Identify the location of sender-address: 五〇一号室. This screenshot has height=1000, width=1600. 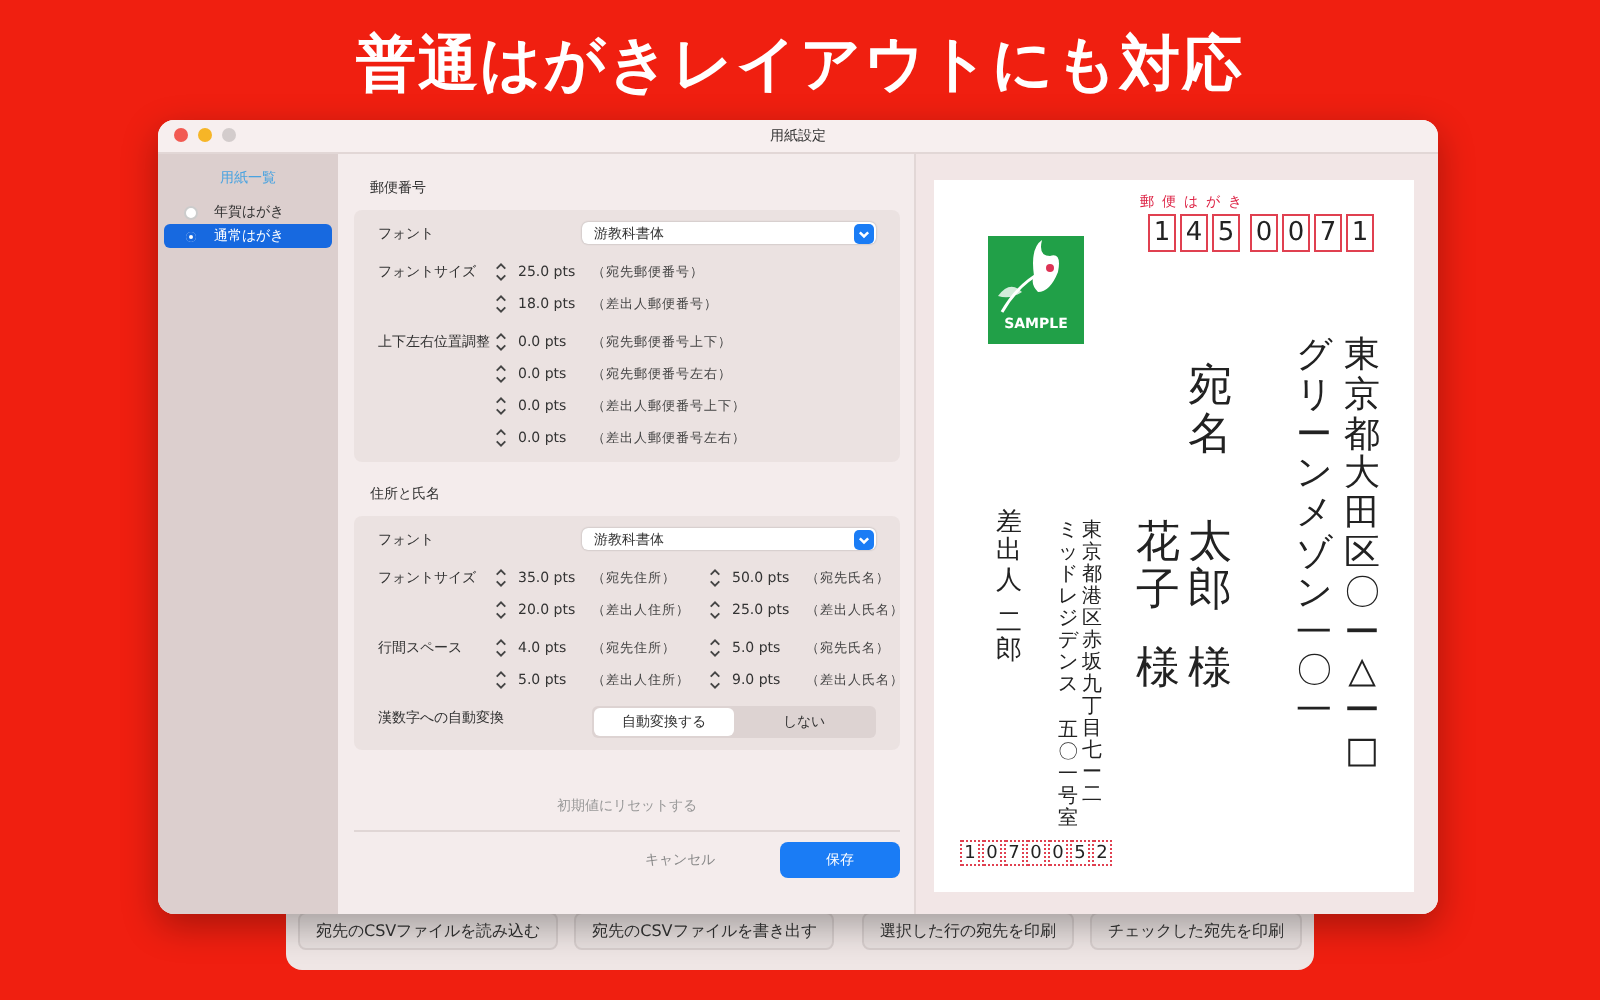
(1068, 775).